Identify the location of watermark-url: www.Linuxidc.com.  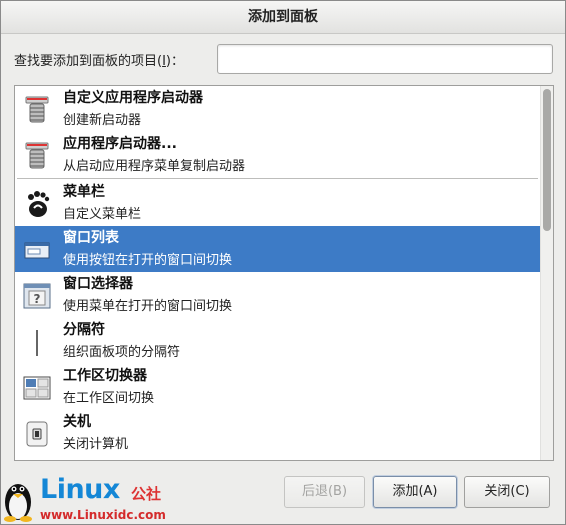
(103, 515).